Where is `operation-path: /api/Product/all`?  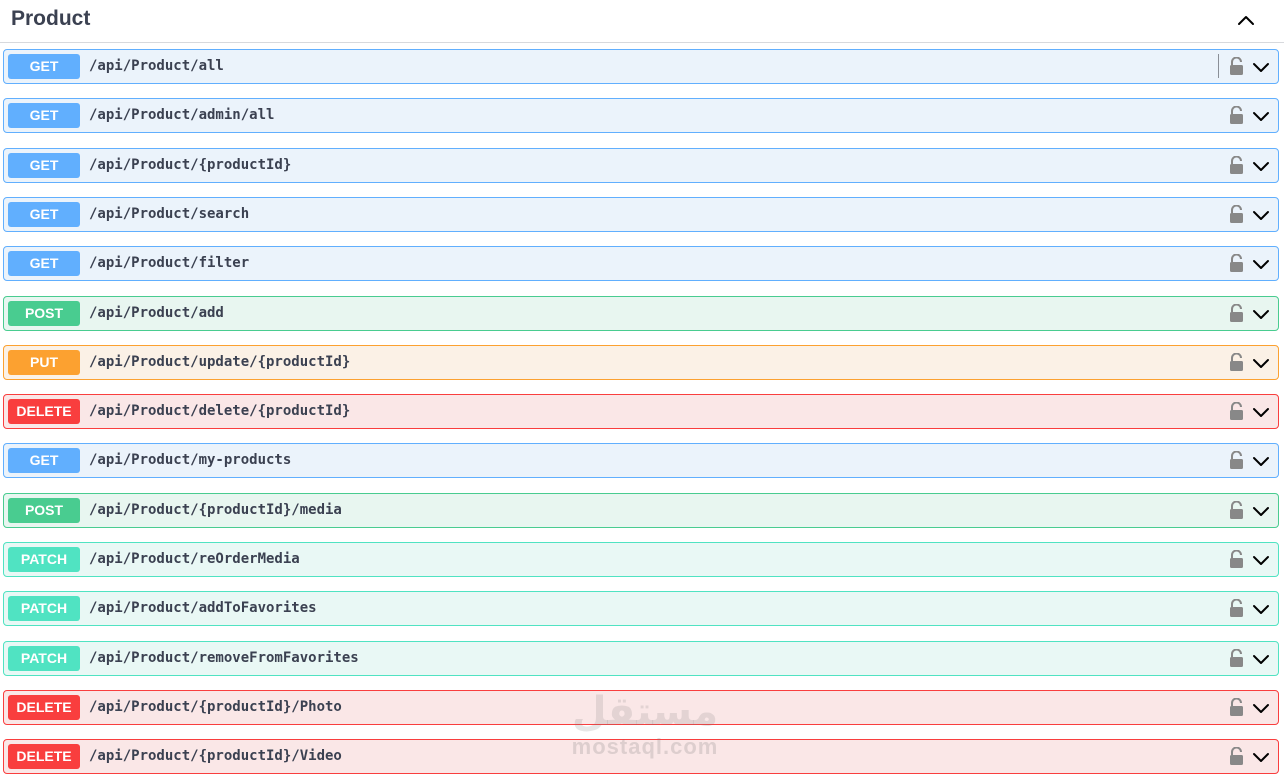 operation-path: /api/Product/all is located at coordinates (156, 66).